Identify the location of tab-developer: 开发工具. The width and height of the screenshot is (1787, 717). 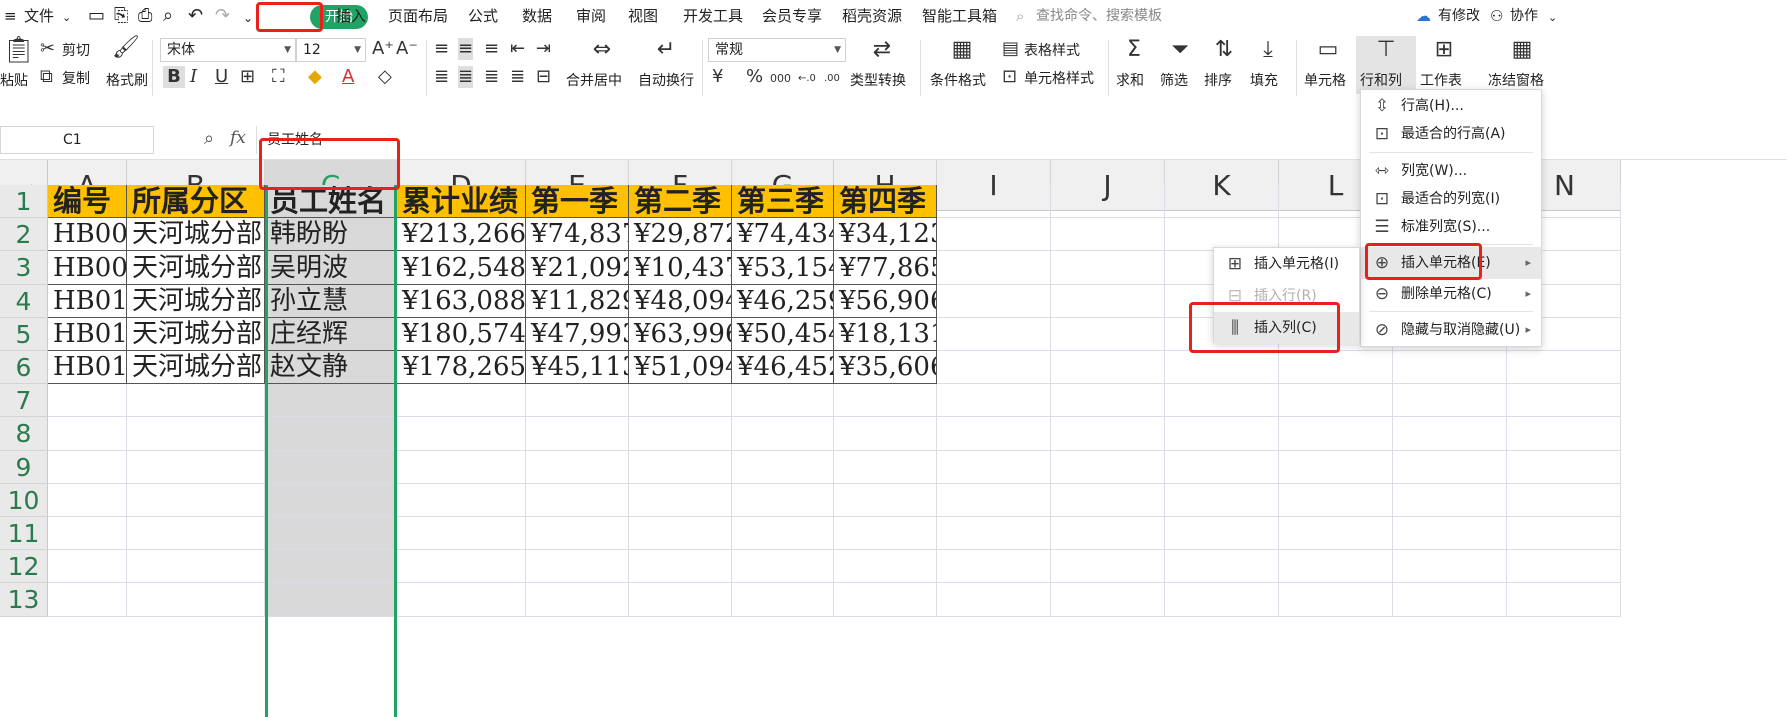
(713, 16).